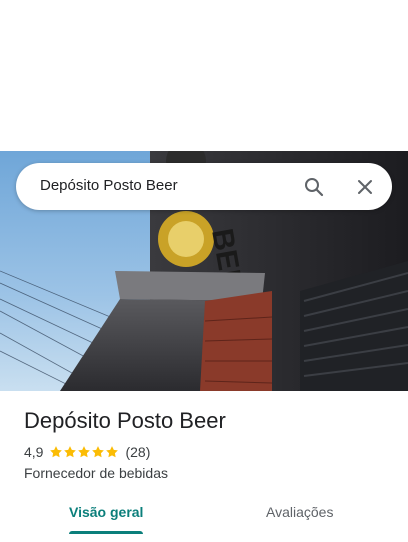 The image size is (408, 542). I want to click on search-input: Depósito Posto Beer, so click(109, 185).